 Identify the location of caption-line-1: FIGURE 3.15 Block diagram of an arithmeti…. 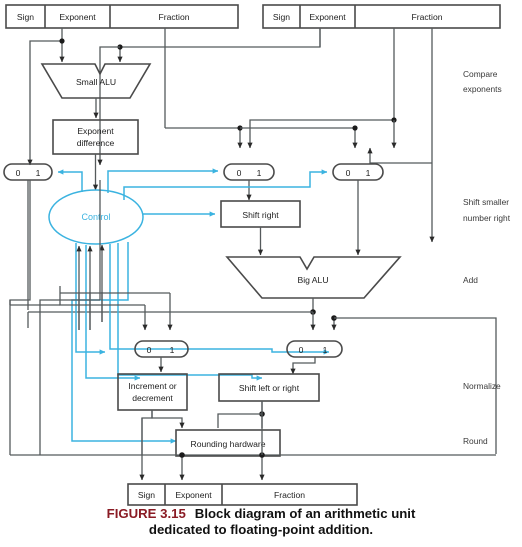
(261, 514).